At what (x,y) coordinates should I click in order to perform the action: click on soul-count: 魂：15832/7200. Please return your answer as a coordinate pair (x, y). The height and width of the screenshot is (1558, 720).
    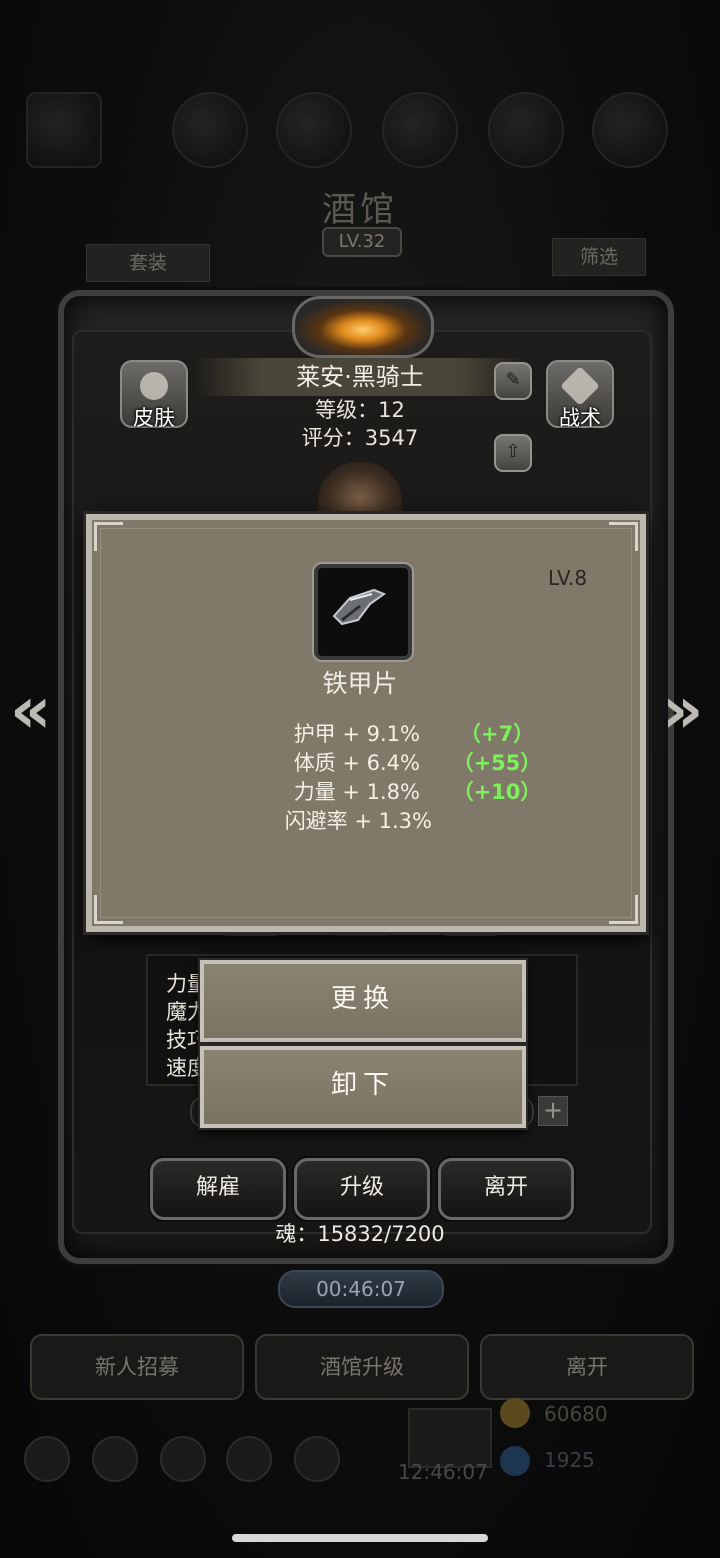
    Looking at the image, I should click on (360, 1234).